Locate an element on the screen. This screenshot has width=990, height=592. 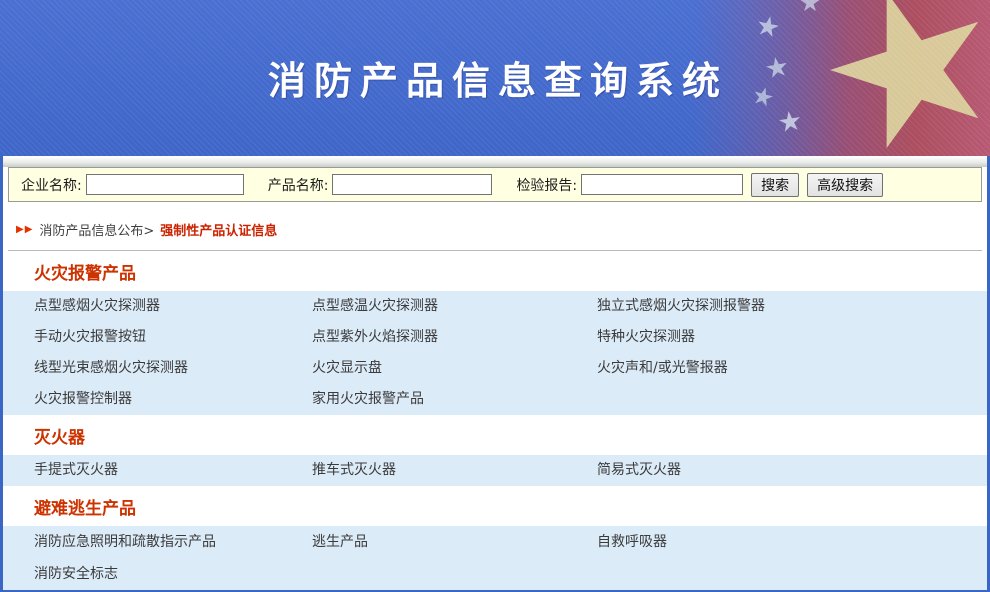
product-link: 手动火灾报警按钮 is located at coordinates (173, 337).